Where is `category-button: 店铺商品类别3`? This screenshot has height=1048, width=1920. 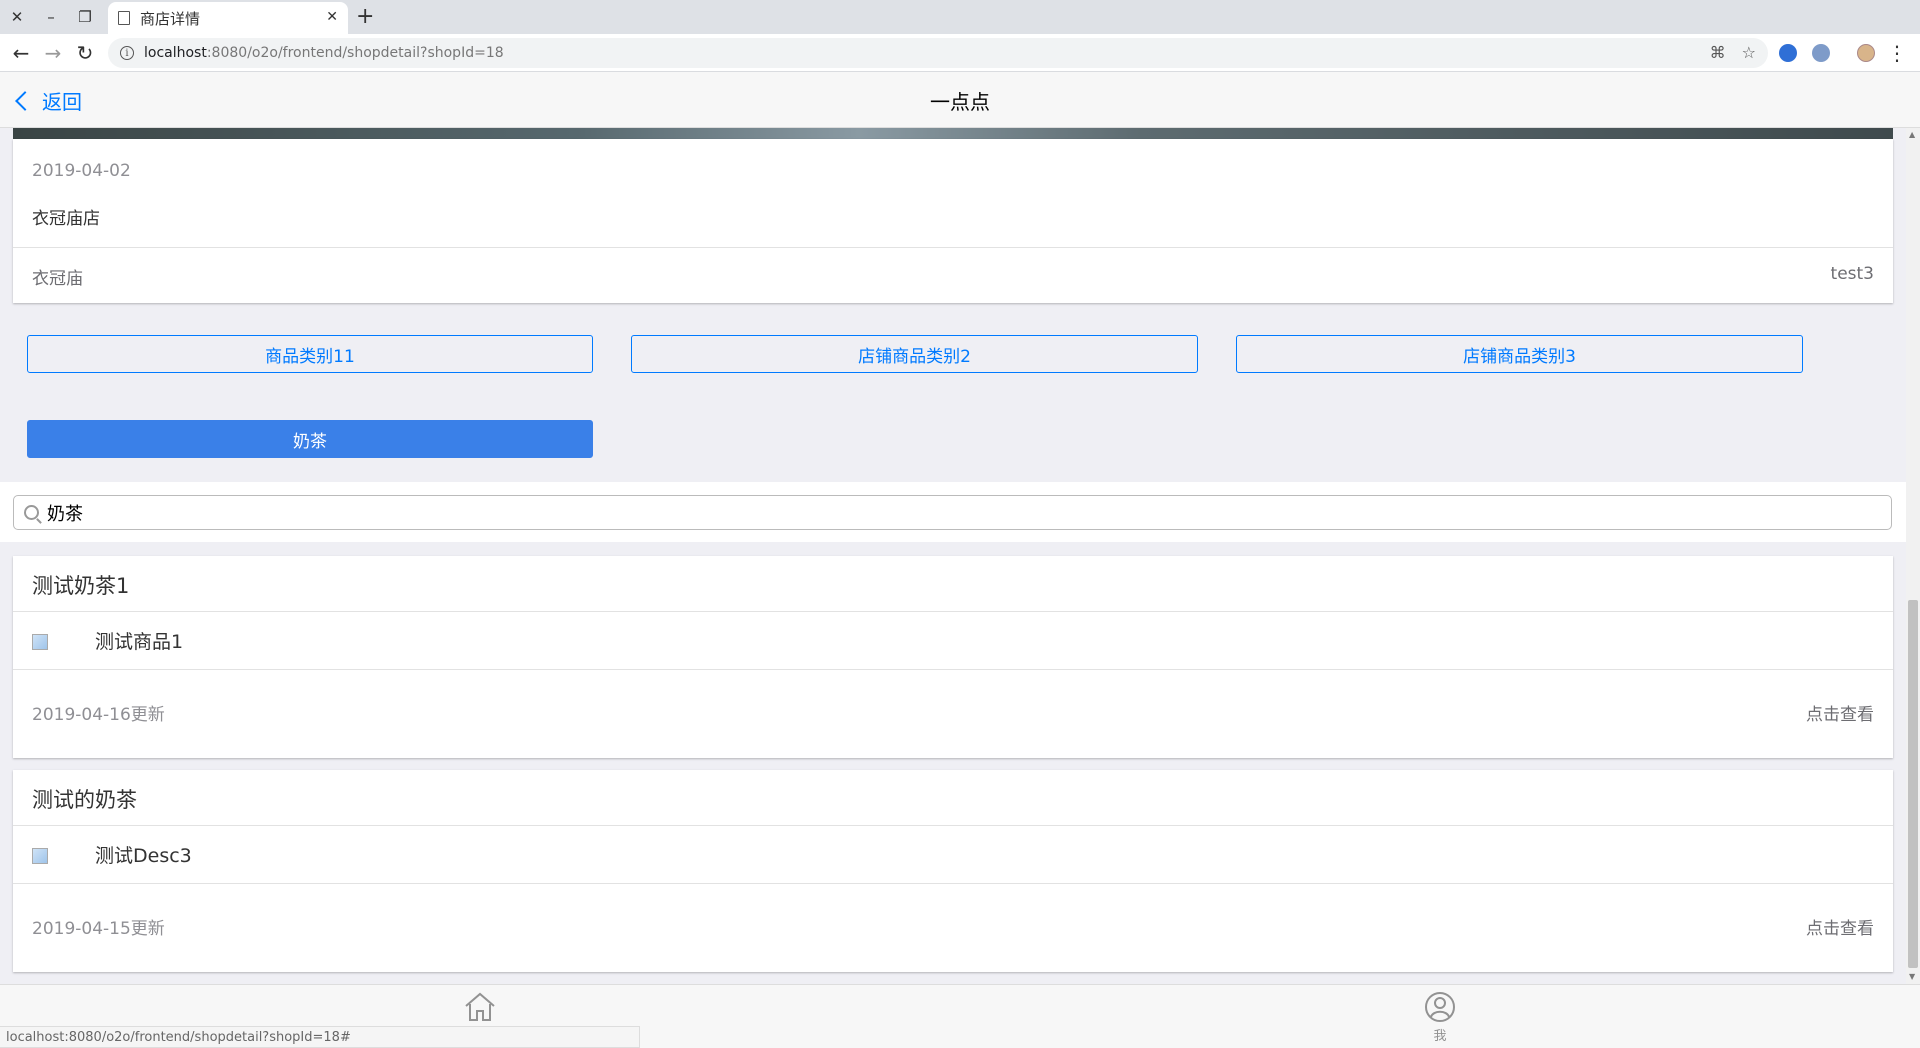 category-button: 店铺商品类别3 is located at coordinates (1519, 354).